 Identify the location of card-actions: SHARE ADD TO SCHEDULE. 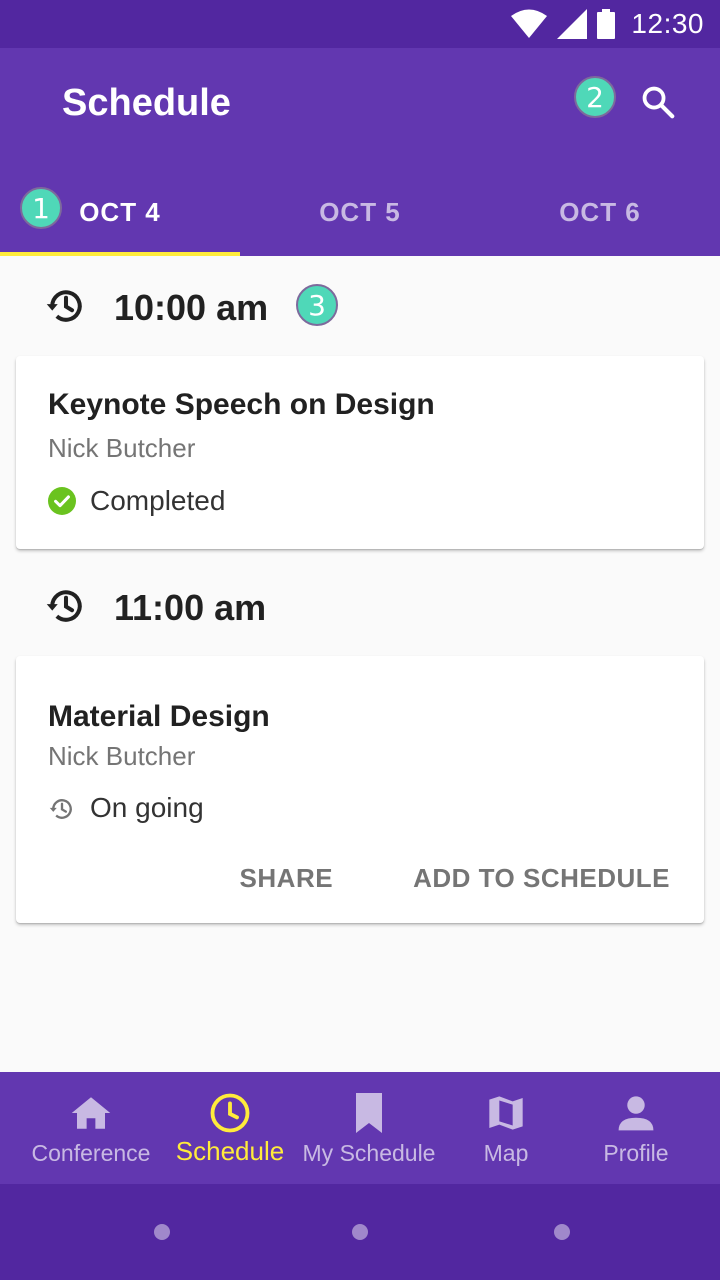
(415, 878).